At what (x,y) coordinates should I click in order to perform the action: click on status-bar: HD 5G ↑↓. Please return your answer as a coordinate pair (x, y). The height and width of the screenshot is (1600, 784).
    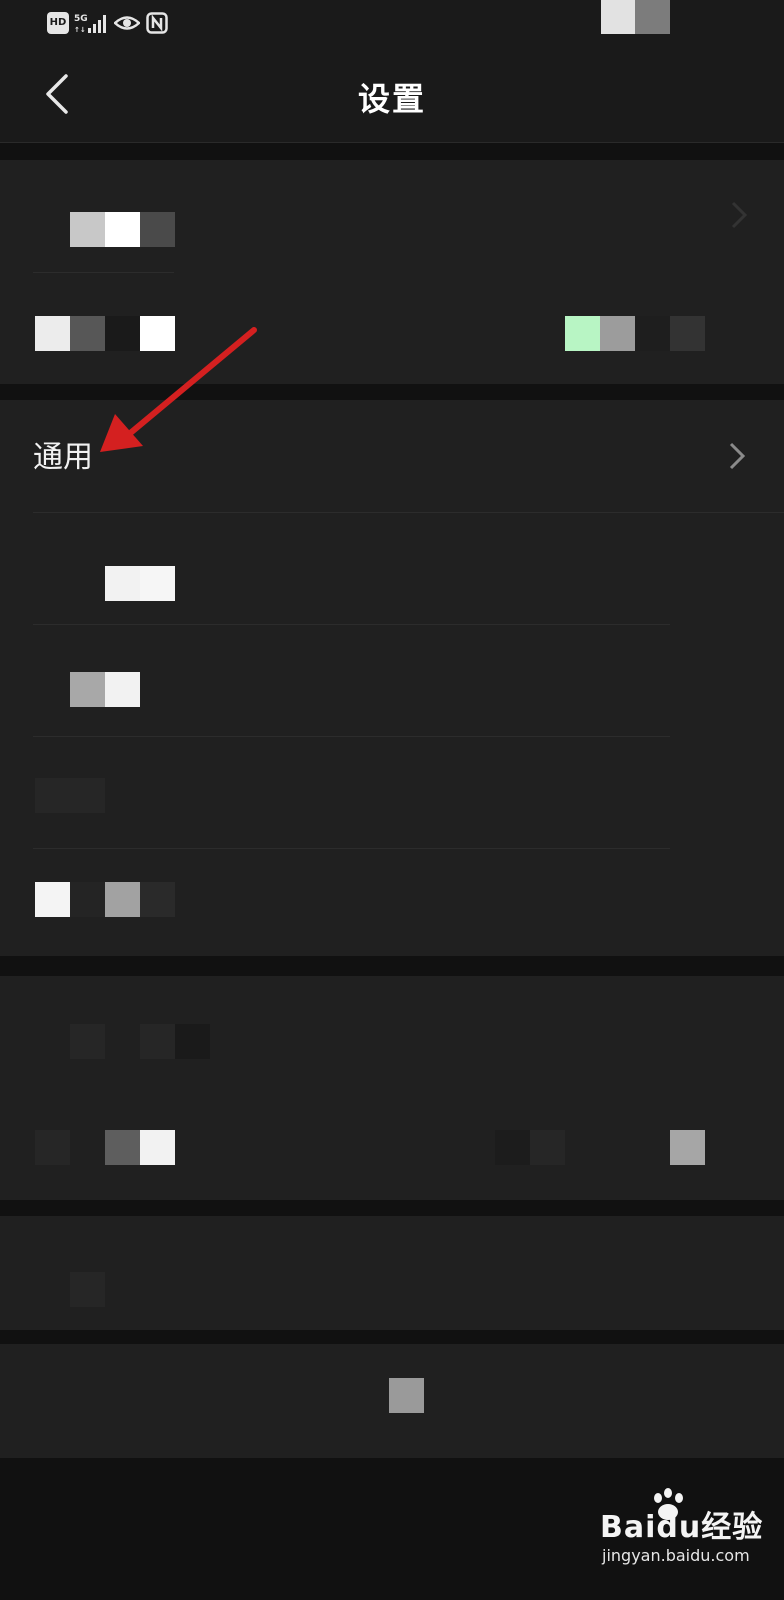
    Looking at the image, I should click on (392, 23).